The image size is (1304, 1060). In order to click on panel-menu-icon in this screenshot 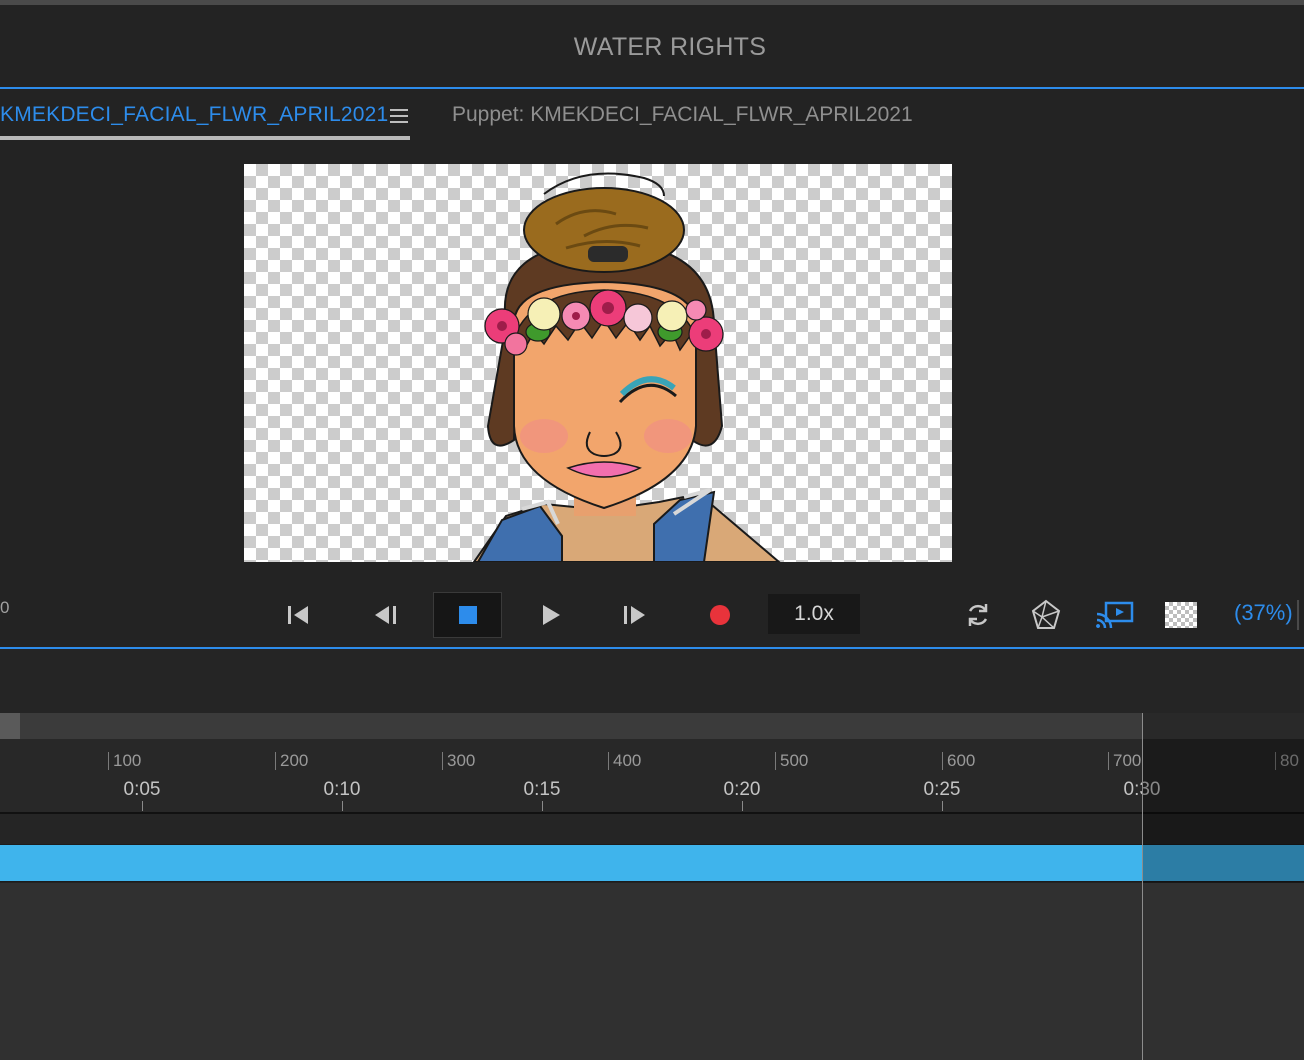, I will do `click(399, 117)`.